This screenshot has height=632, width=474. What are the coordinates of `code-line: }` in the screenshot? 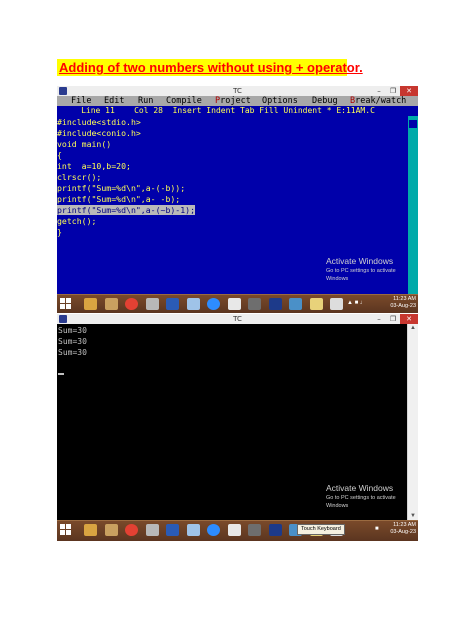 It's located at (231, 232).